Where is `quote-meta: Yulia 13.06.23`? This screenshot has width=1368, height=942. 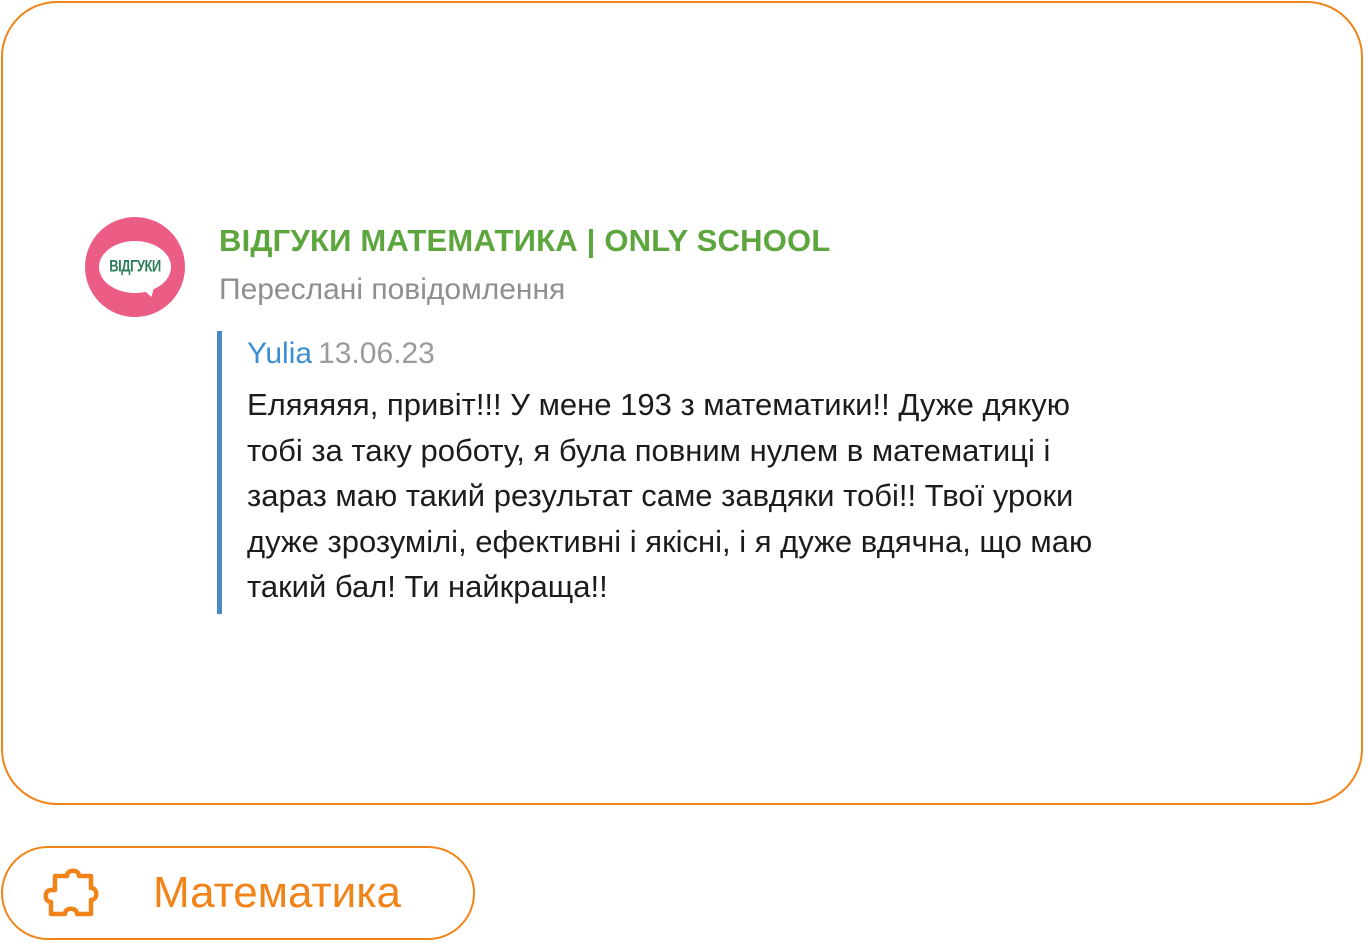
quote-meta: Yulia 13.06.23 is located at coordinates (341, 354).